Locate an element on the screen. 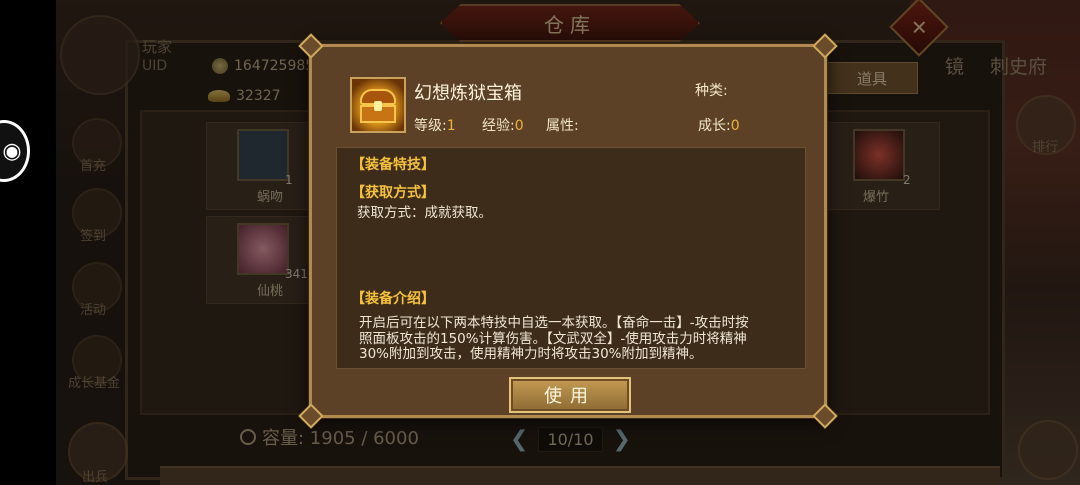 The height and width of the screenshot is (485, 1080). section-title-skill: 【装备特技】 is located at coordinates (393, 165).